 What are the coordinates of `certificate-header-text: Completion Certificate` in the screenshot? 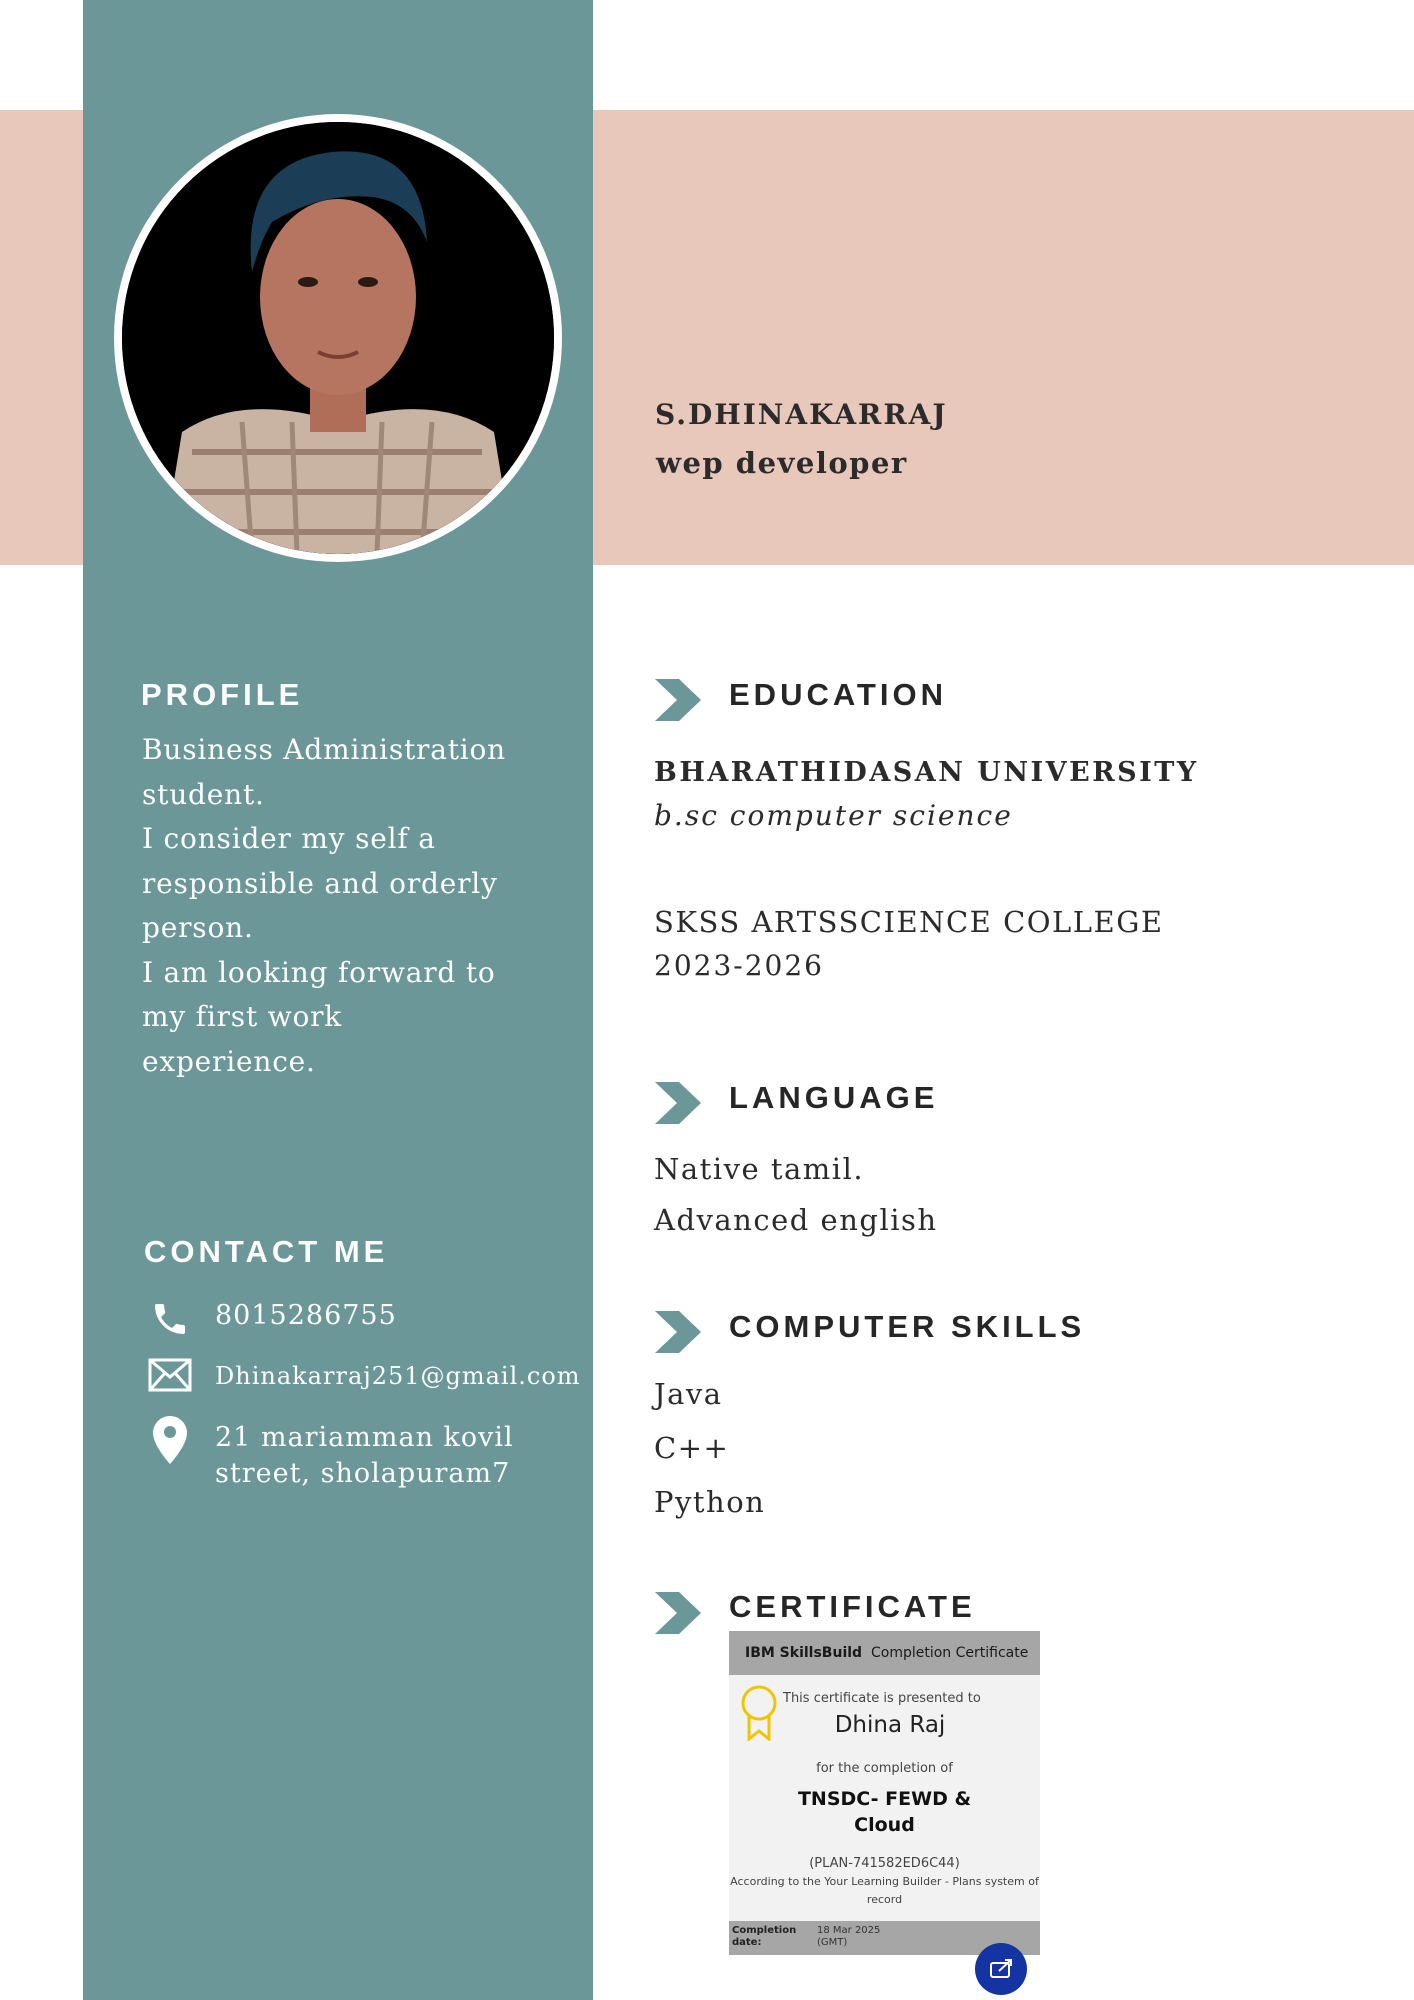 It's located at (949, 1653).